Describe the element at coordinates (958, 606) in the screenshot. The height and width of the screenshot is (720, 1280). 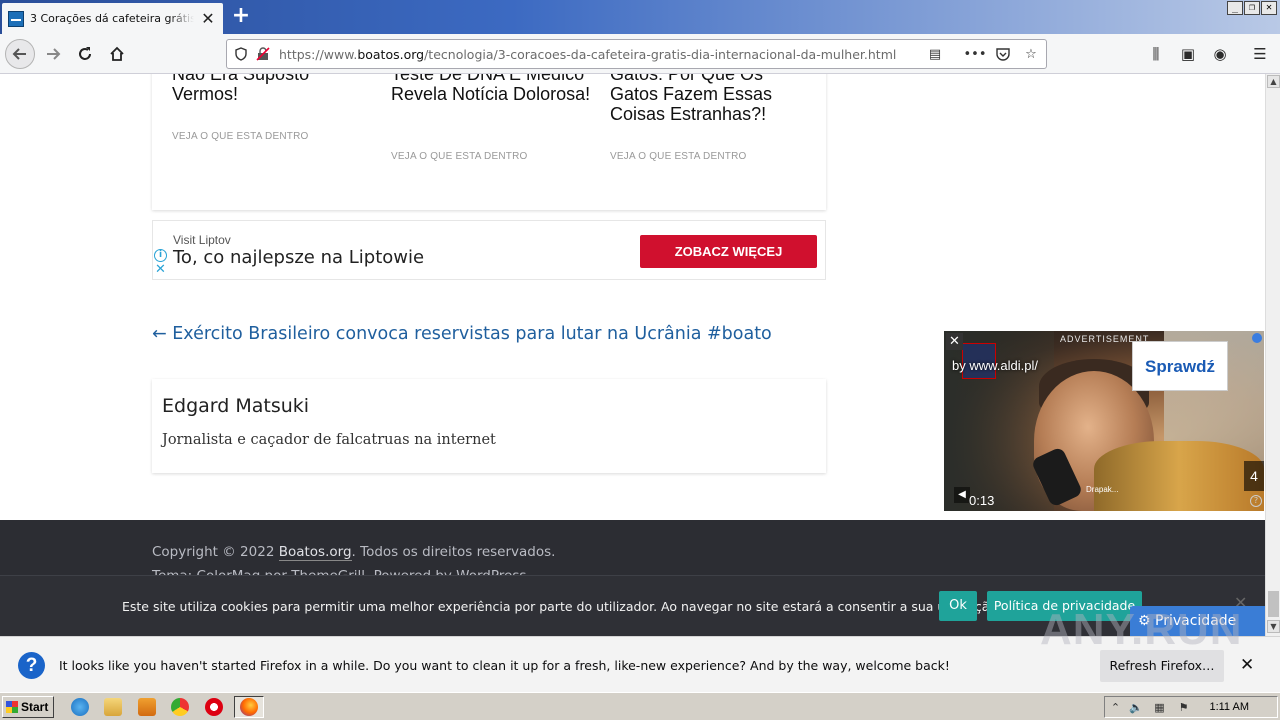
I see `cookie-ok-button: Ok` at that location.